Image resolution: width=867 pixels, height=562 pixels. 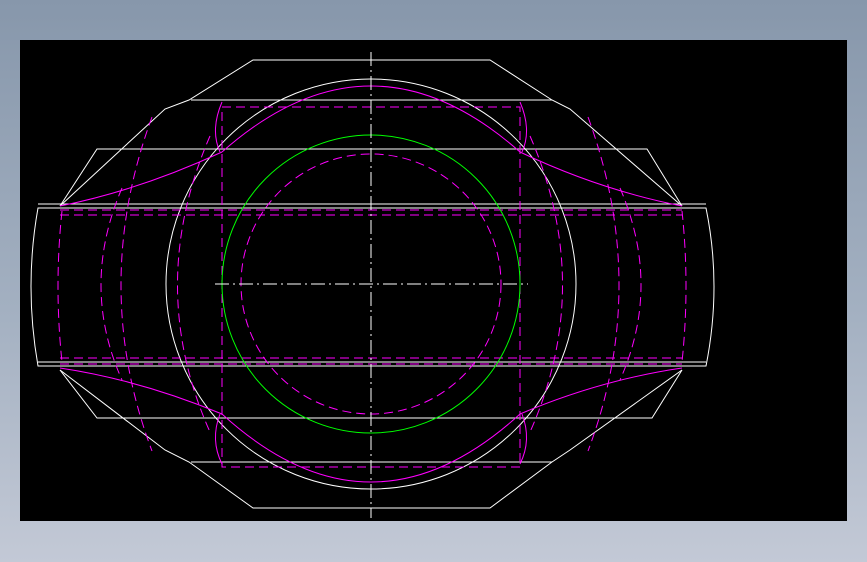 I want to click on curve-lower-left, so click(x=141, y=391).